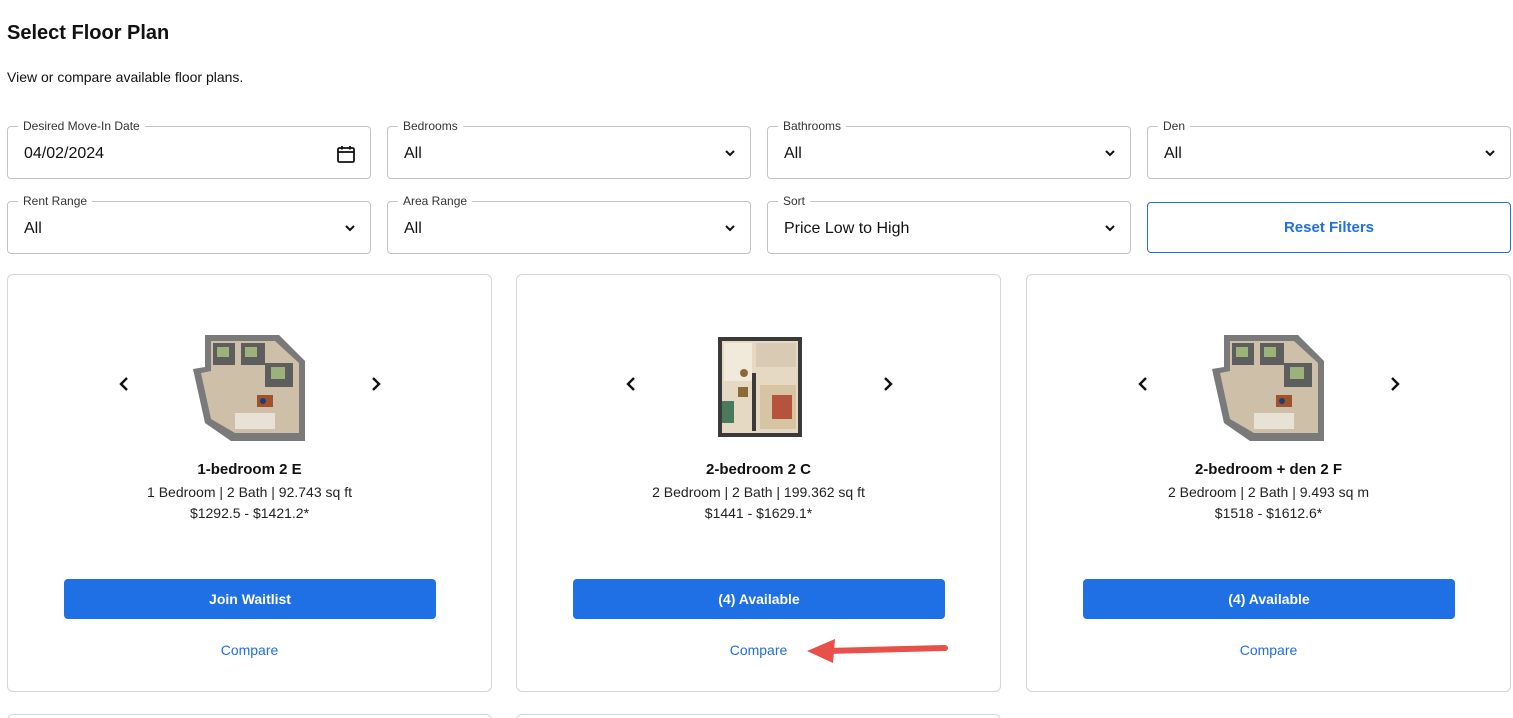 Image resolution: width=1513 pixels, height=718 pixels. I want to click on bathrooms-value: All, so click(793, 153).